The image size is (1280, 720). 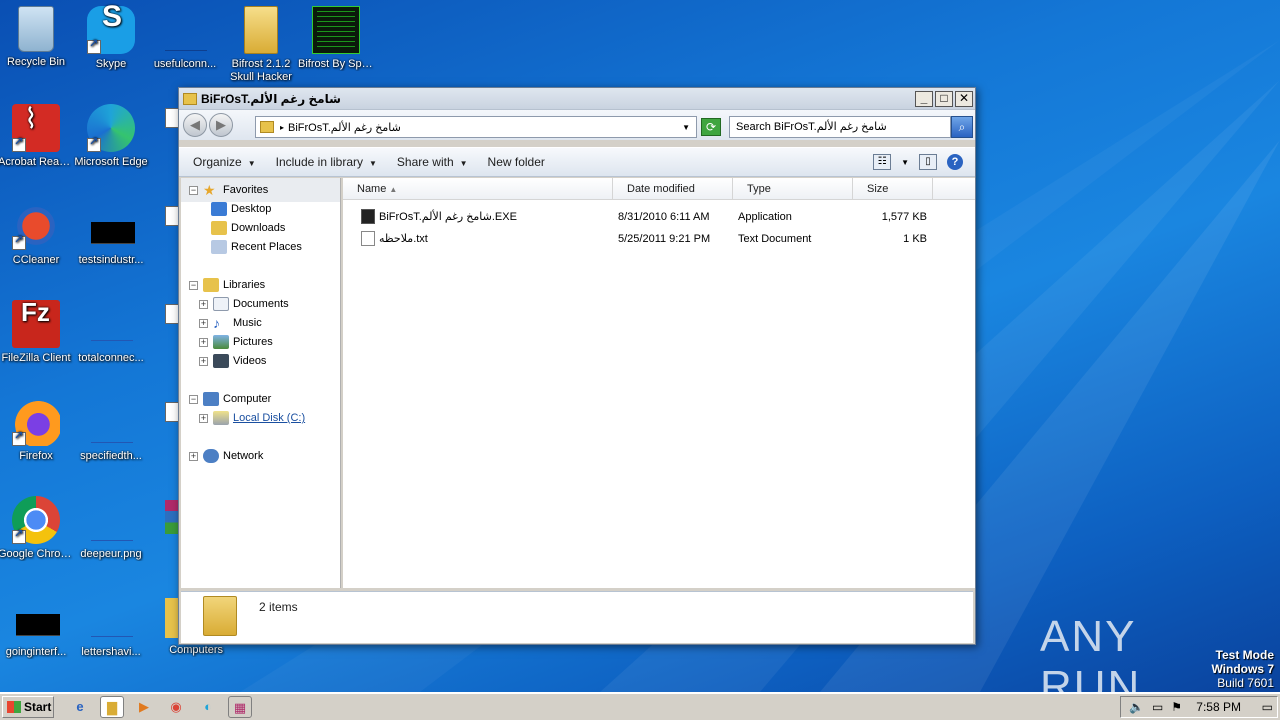 I want to click on nav-label: Music, so click(x=247, y=323).